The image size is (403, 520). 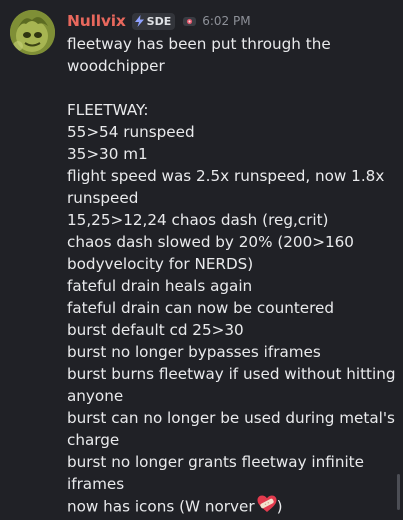 I want to click on message-line-last: now has icons (W norver ), so click(x=226, y=507).